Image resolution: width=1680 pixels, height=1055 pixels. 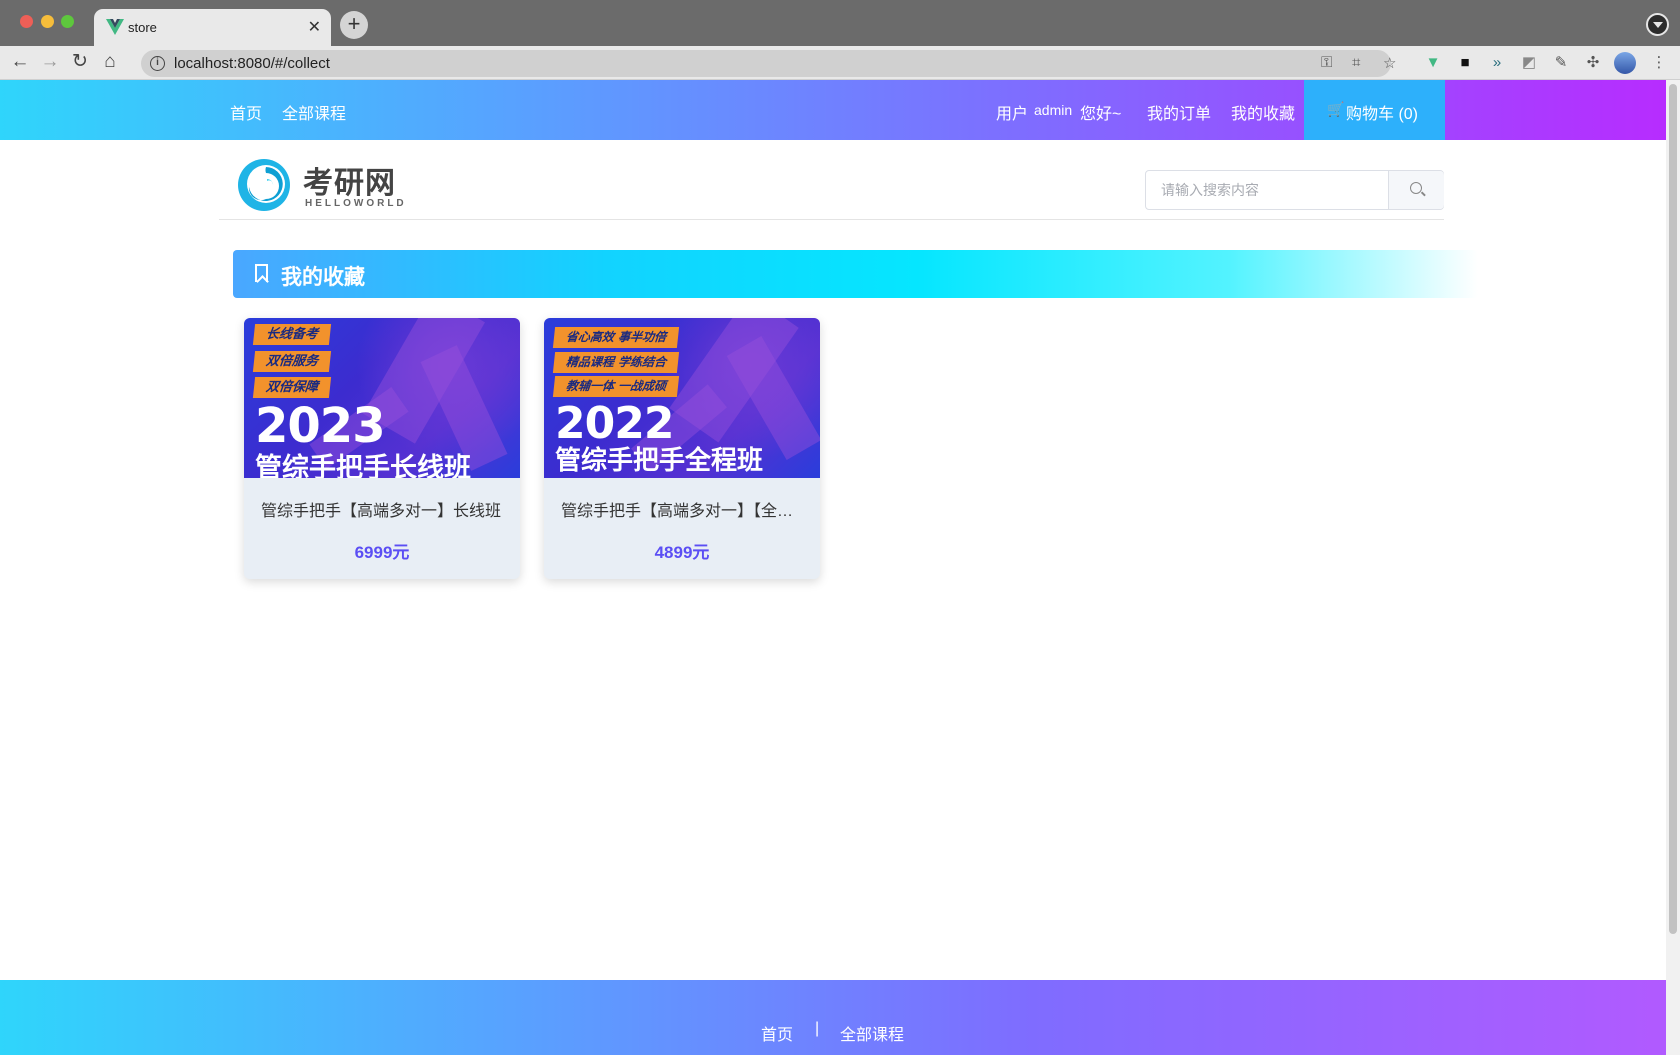 I want to click on my-orders-link: 我的订单, so click(x=1179, y=112).